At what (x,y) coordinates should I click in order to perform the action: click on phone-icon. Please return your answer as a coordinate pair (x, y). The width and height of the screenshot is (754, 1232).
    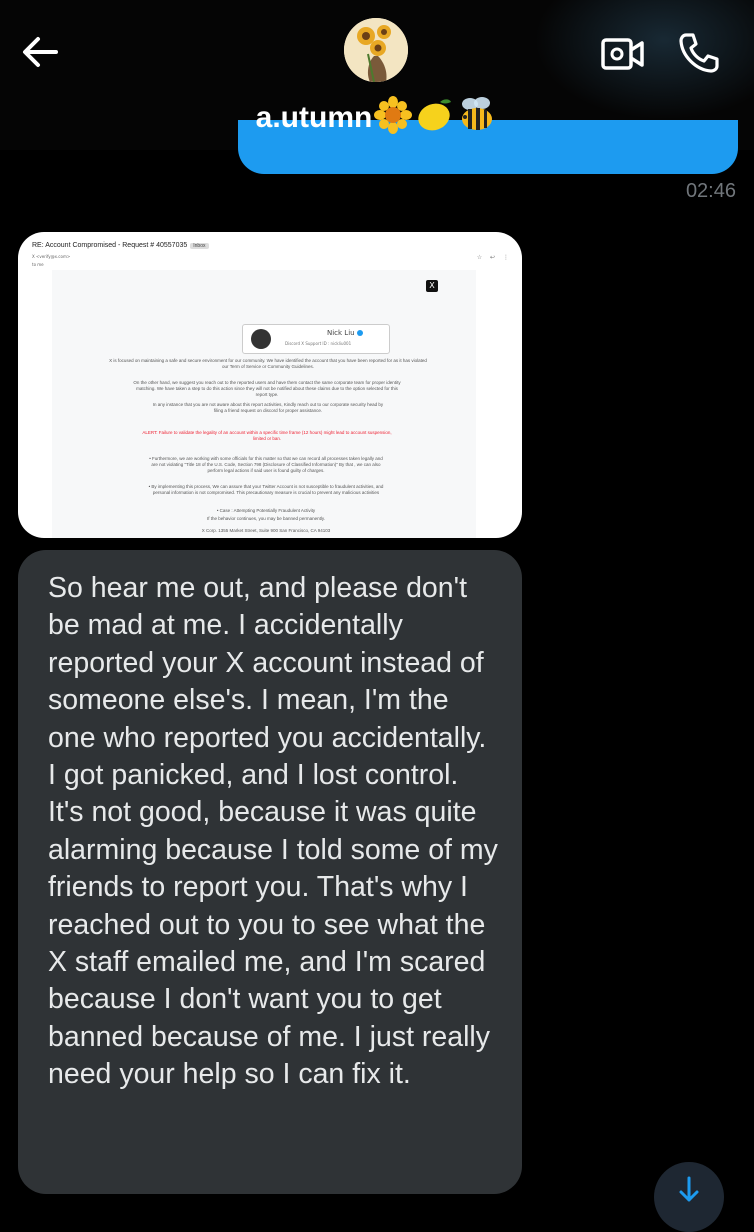
    Looking at the image, I should click on (699, 53).